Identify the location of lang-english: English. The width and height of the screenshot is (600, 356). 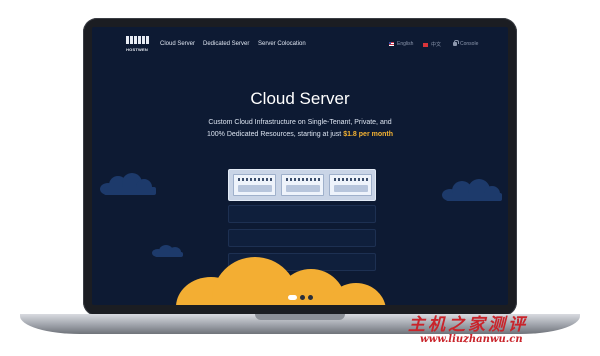
(401, 44).